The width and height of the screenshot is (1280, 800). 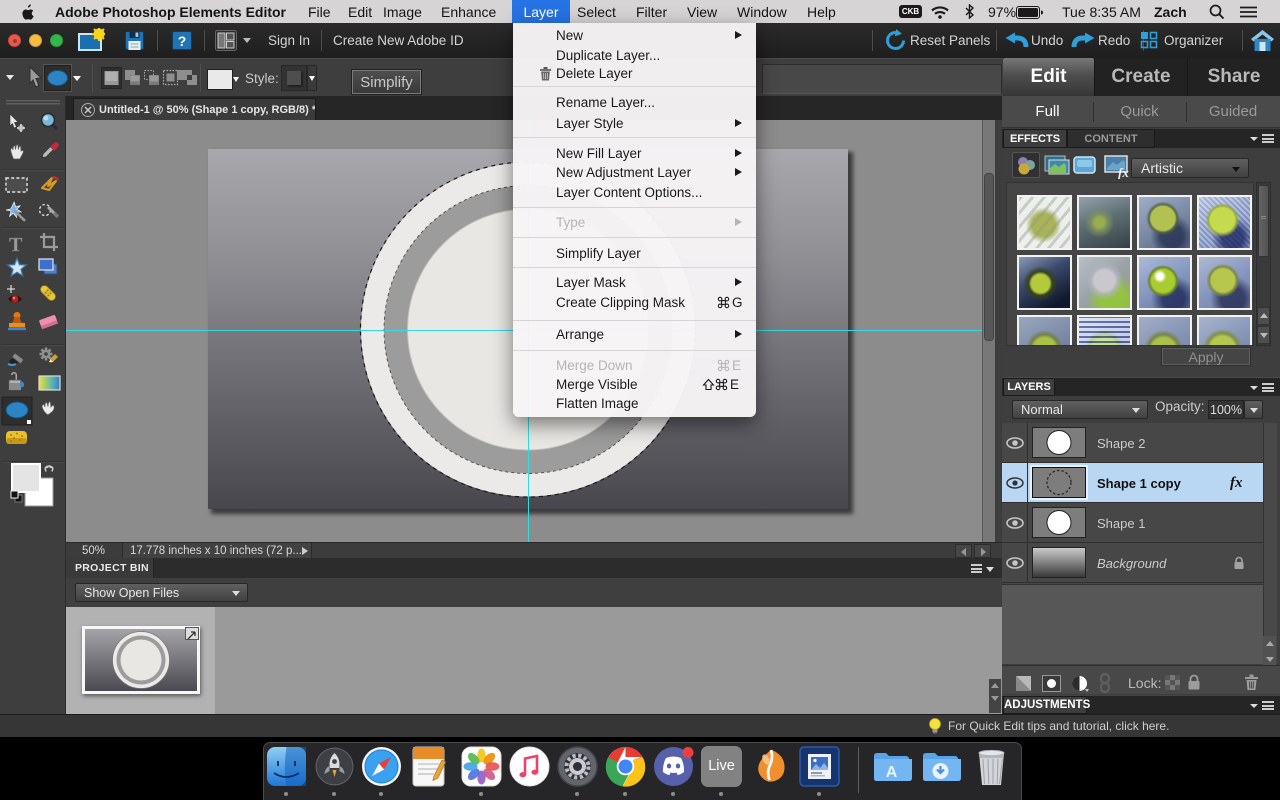 What do you see at coordinates (16, 245) in the screenshot?
I see `svg-text: T` at bounding box center [16, 245].